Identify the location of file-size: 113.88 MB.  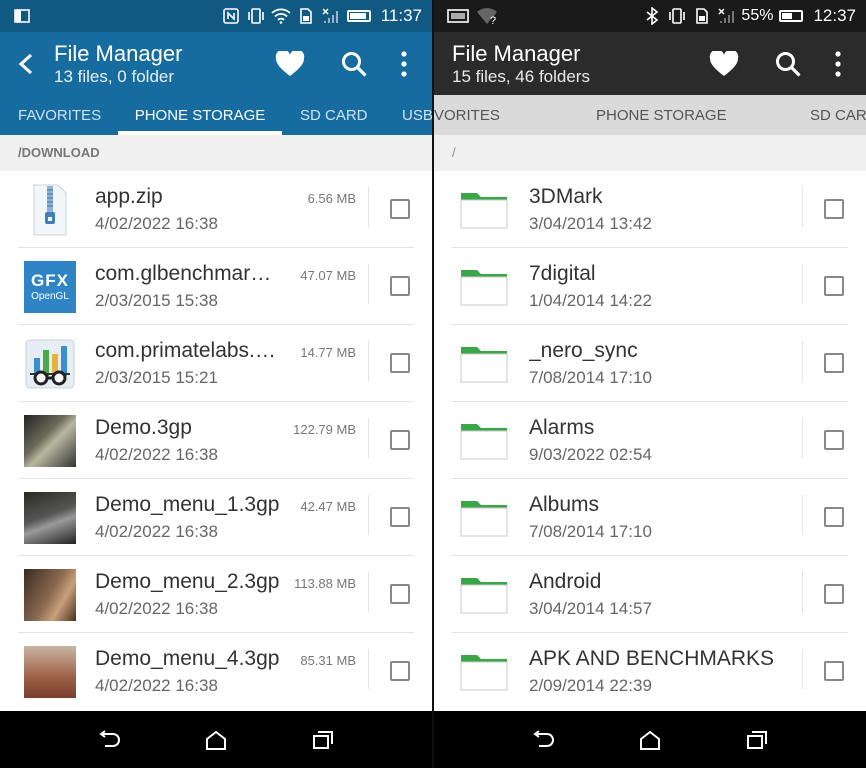
(325, 583).